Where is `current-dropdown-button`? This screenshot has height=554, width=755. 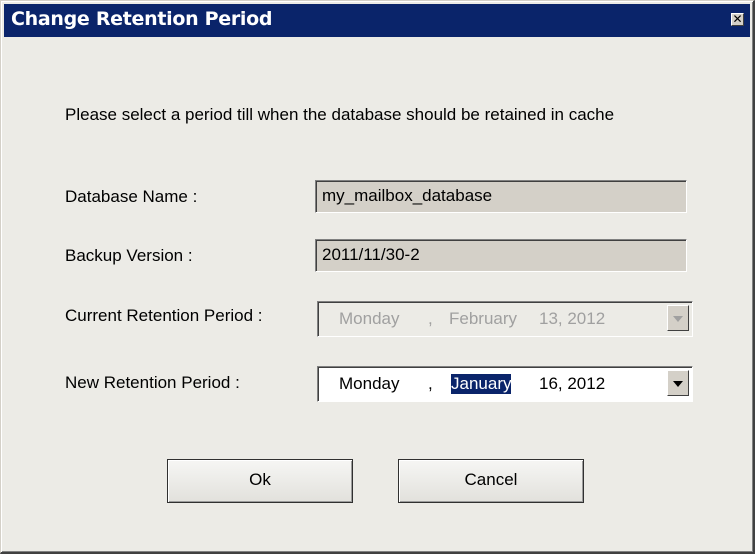
current-dropdown-button is located at coordinates (678, 318).